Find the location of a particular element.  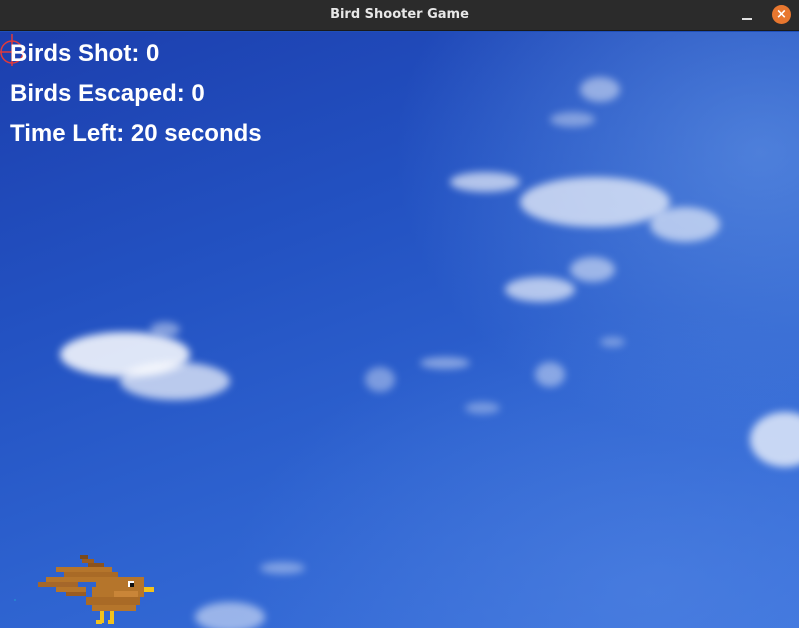

title-bar: Bird Shooter Game × is located at coordinates (399, 15).